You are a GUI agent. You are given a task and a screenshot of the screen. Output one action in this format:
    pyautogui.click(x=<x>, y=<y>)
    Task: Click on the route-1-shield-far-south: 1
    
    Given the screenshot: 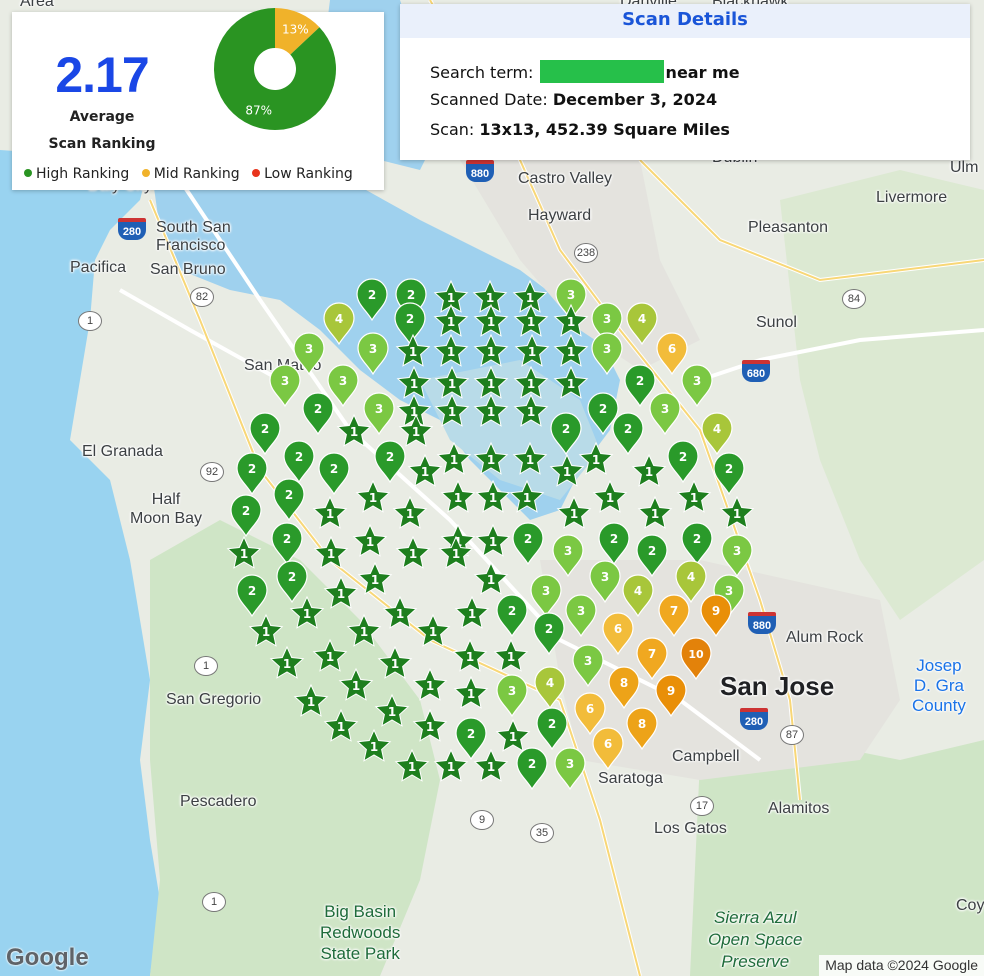 What is the action you would take?
    pyautogui.click(x=214, y=902)
    